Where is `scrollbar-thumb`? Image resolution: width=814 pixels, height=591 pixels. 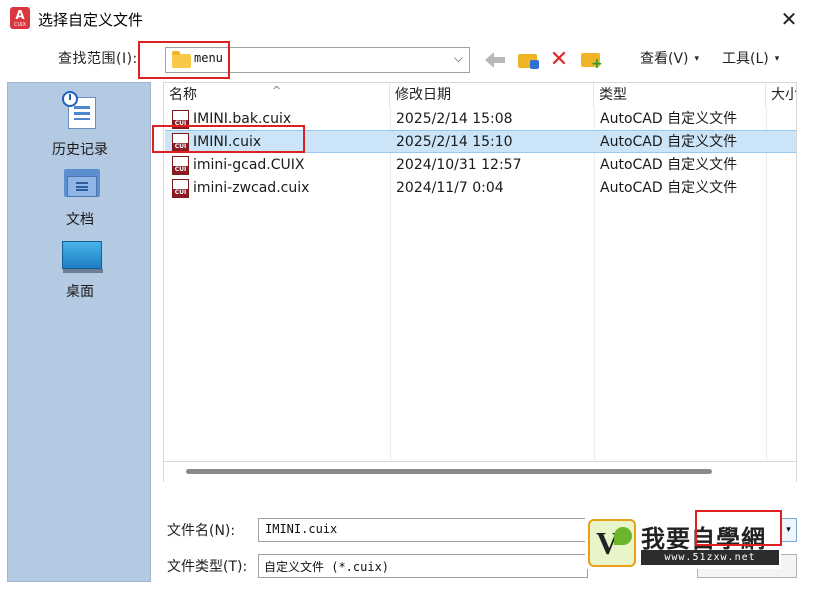
scrollbar-thumb is located at coordinates (449, 471).